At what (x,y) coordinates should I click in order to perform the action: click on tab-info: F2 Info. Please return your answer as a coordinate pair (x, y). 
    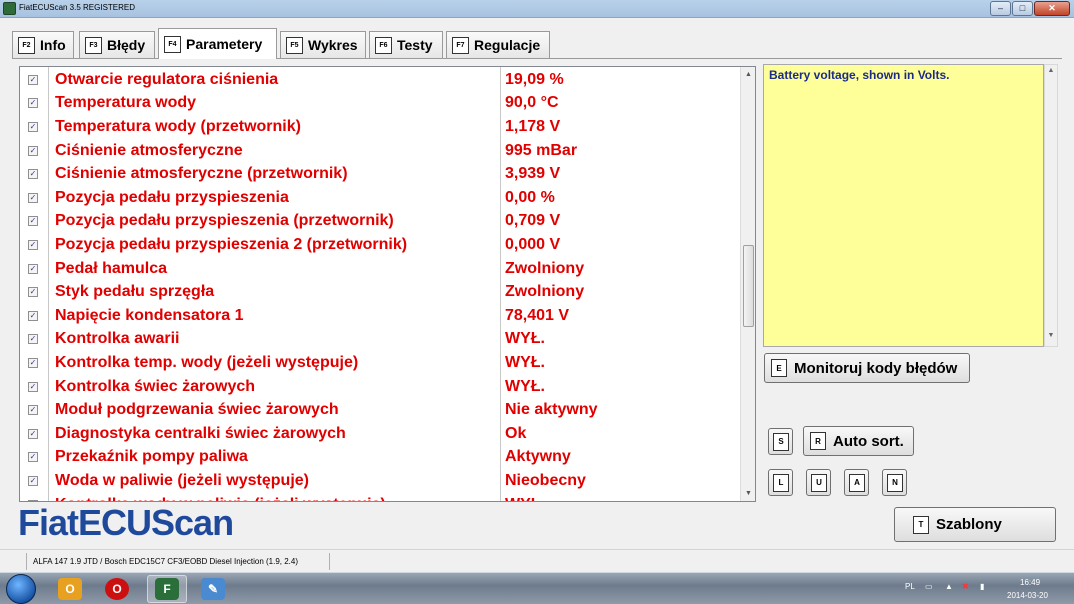
    Looking at the image, I should click on (43, 44).